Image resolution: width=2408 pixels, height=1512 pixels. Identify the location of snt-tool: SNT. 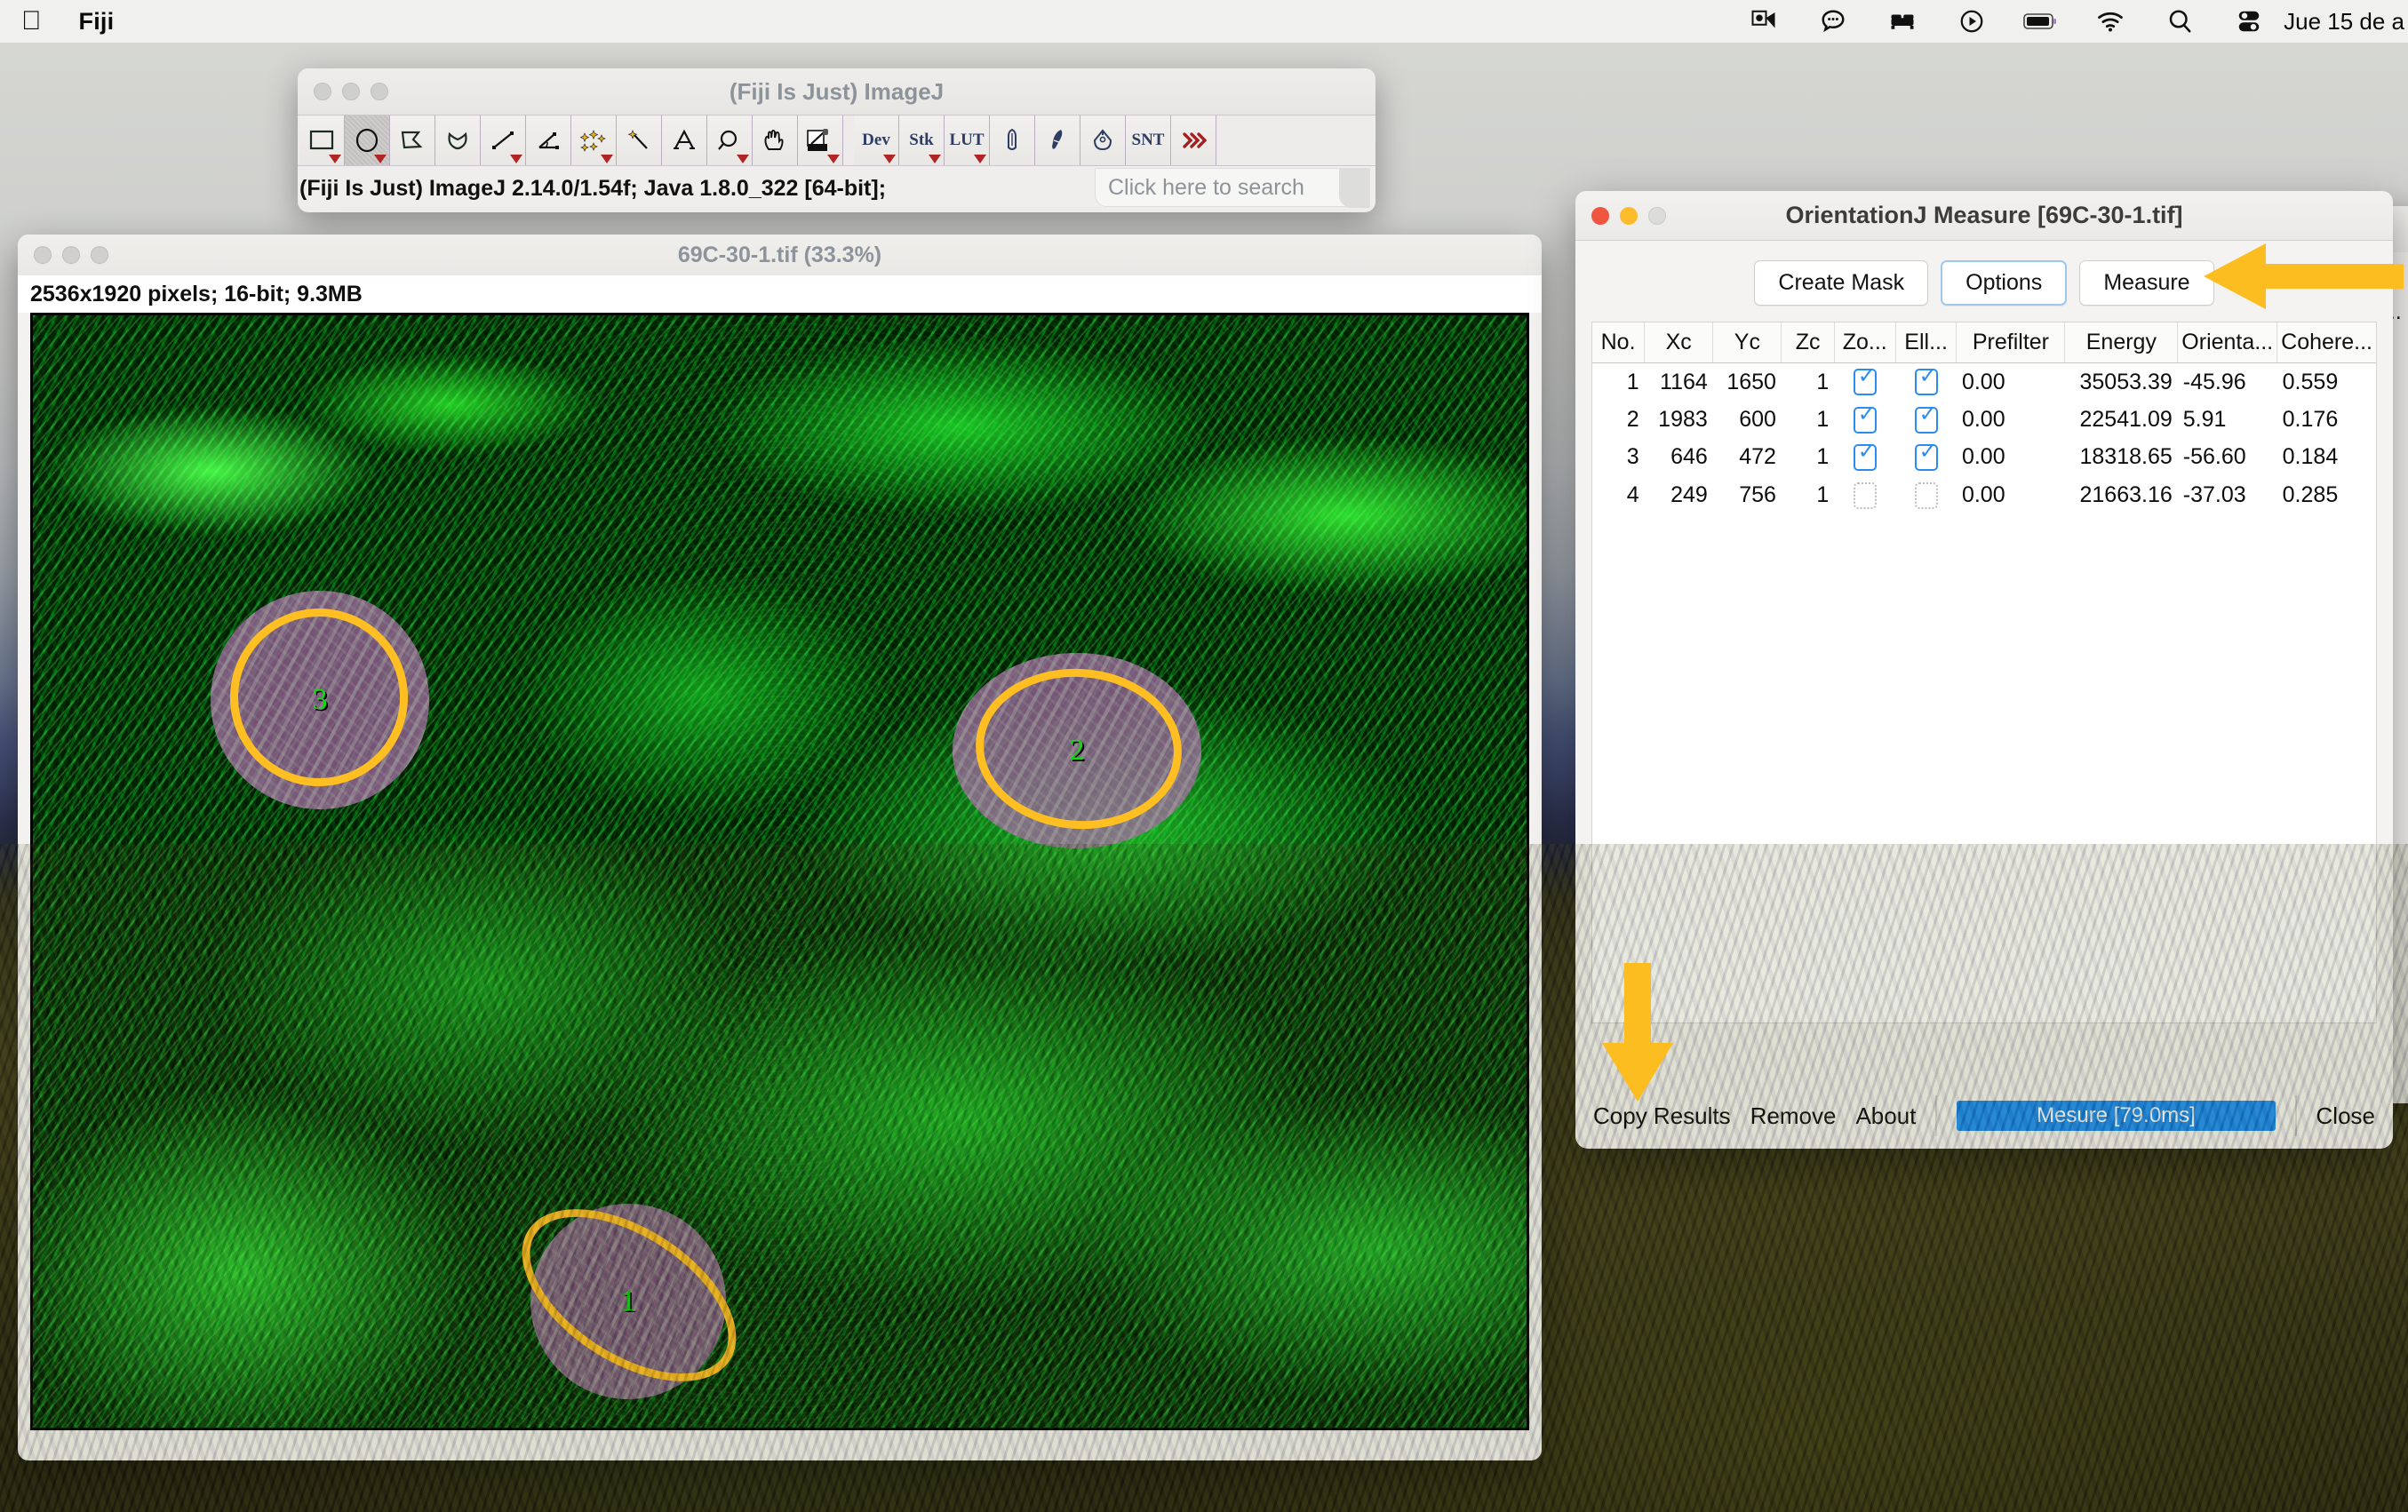
(1148, 140).